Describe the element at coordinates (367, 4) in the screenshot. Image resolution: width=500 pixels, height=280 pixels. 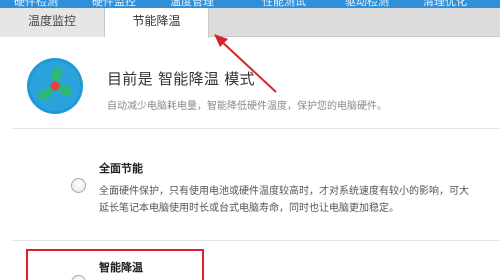
I see `top-menu-item: 驱动检测` at that location.